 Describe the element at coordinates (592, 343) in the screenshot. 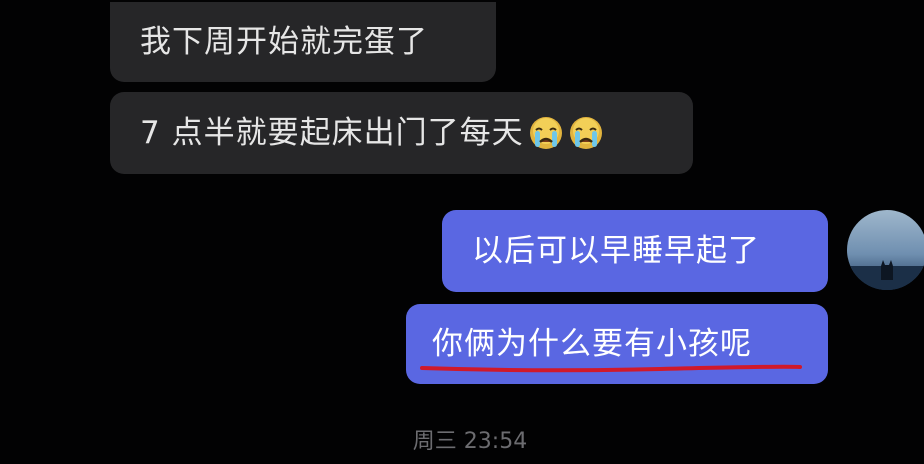

I see `message-text: 你俩为什么要有小孩呢` at that location.